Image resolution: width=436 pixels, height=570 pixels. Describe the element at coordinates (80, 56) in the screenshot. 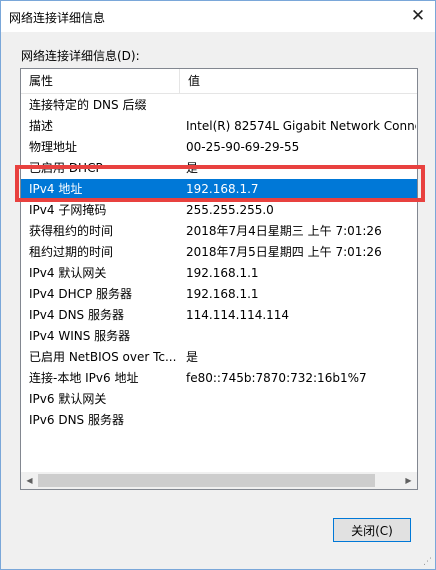

I see `details-label: 网络连接详细信息(D):` at that location.